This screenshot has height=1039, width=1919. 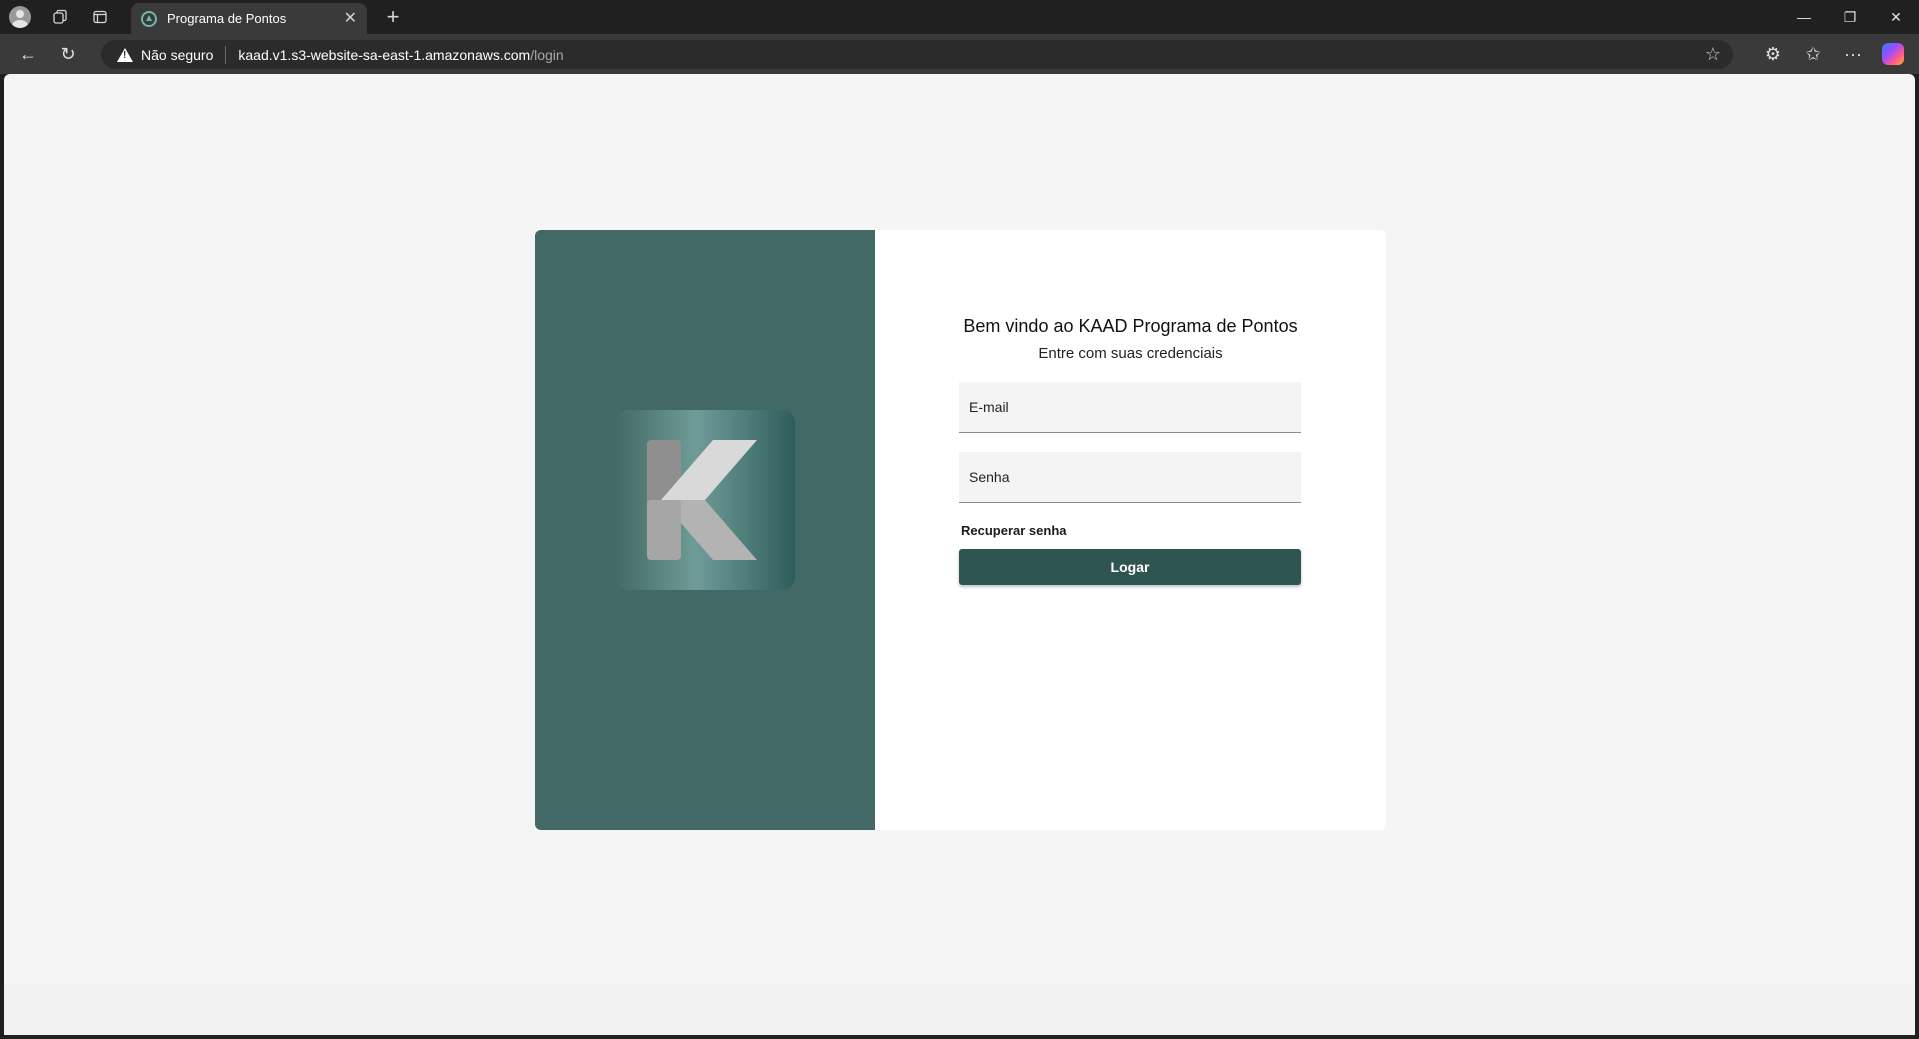 I want to click on close-window-button: ✕, so click(x=1896, y=17).